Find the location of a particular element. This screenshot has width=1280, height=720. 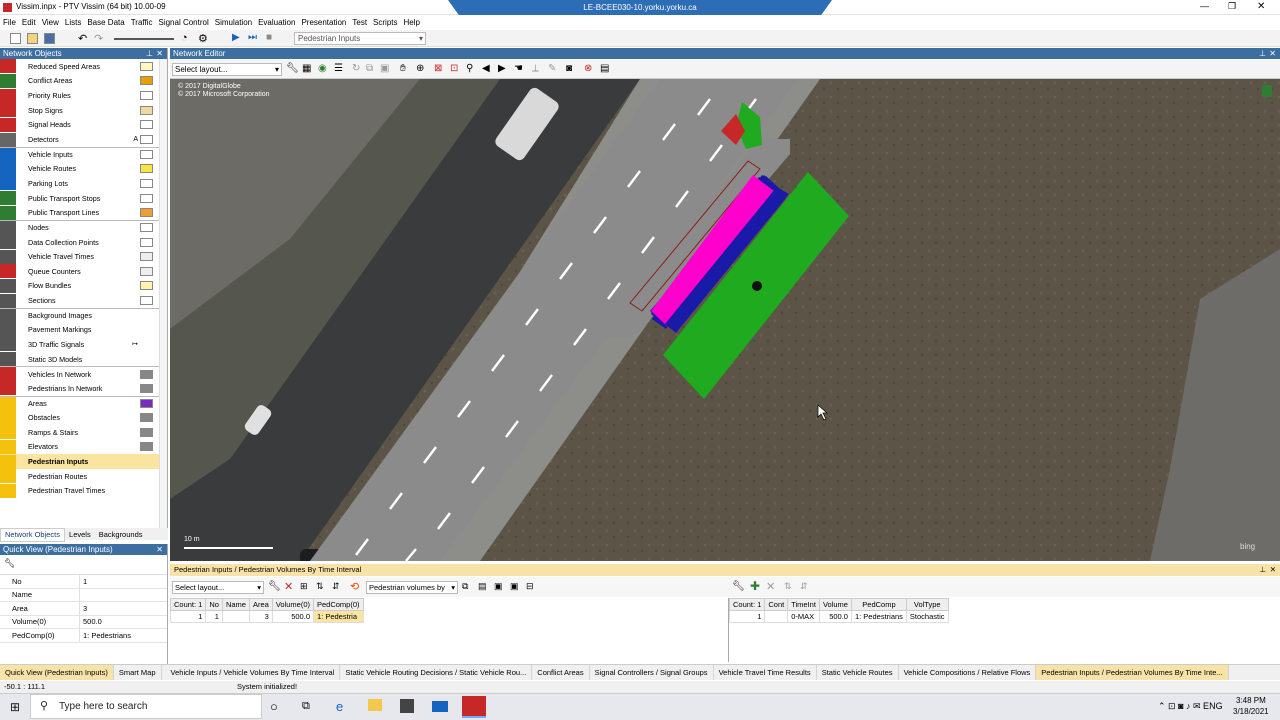

list-pin-icon: ⊥ is located at coordinates (1262, 570).